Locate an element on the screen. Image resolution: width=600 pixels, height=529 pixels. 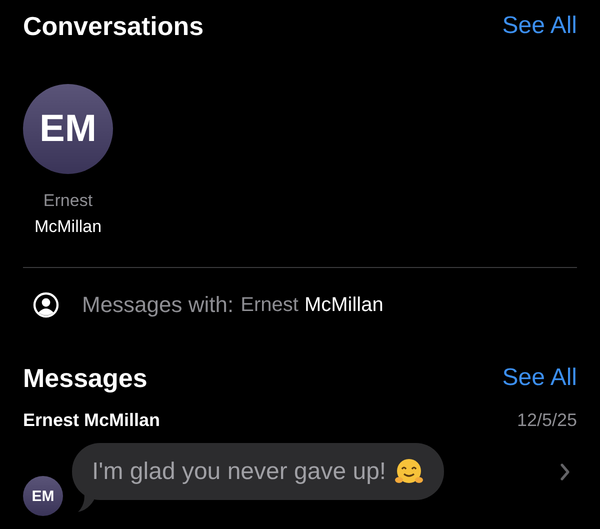
message-date: 12/5/25 is located at coordinates (546, 420).